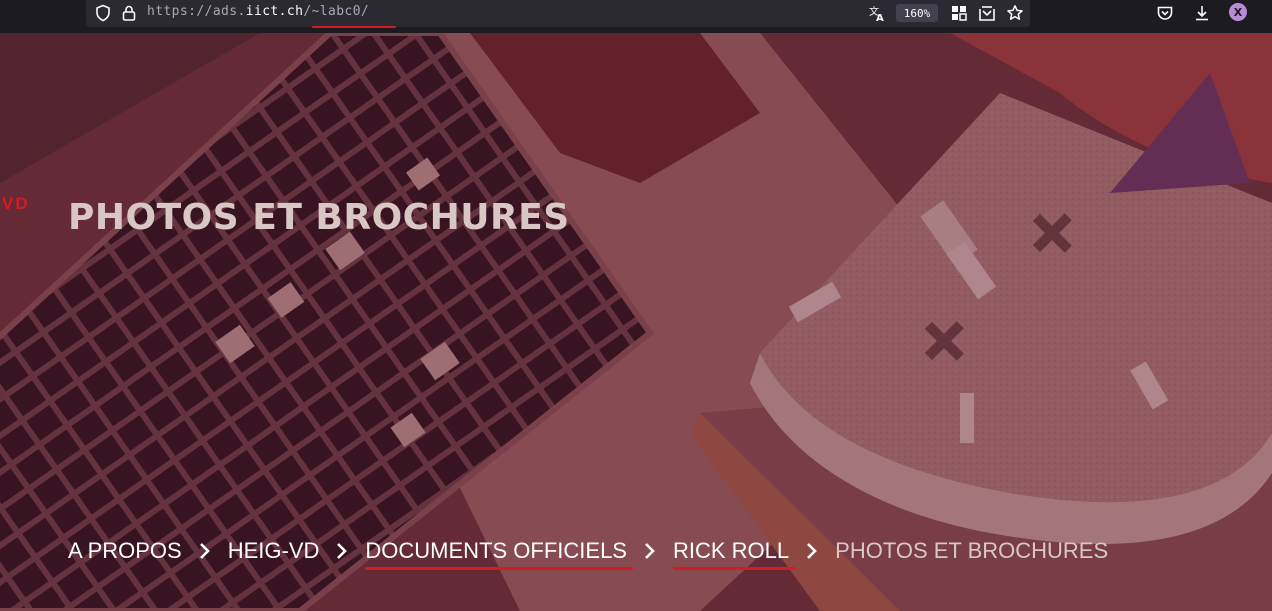 Image resolution: width=1272 pixels, height=611 pixels. Describe the element at coordinates (636, 16) in the screenshot. I see `browser-toolbar: https://ads.iict.ch/~labc0/ 文A 160% X` at that location.